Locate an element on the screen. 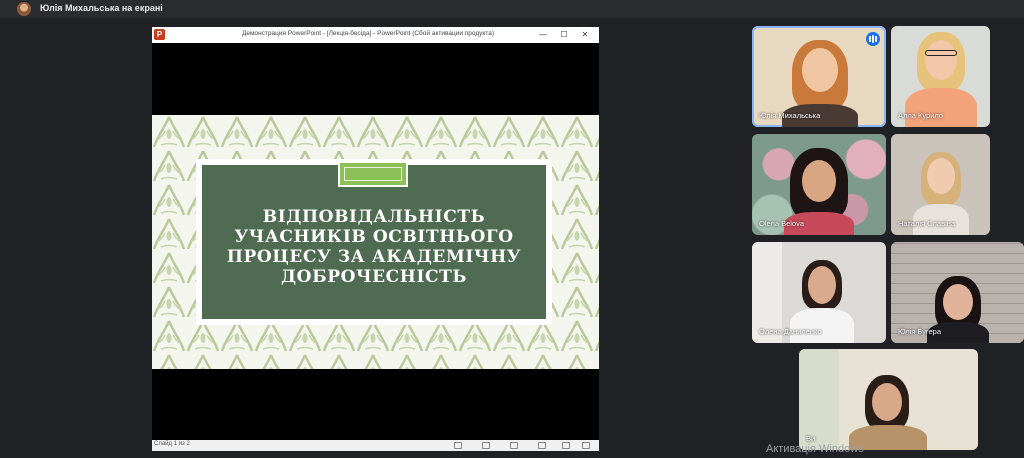 The image size is (1024, 458). participant-tile: Юлія Михальська is located at coordinates (819, 76).